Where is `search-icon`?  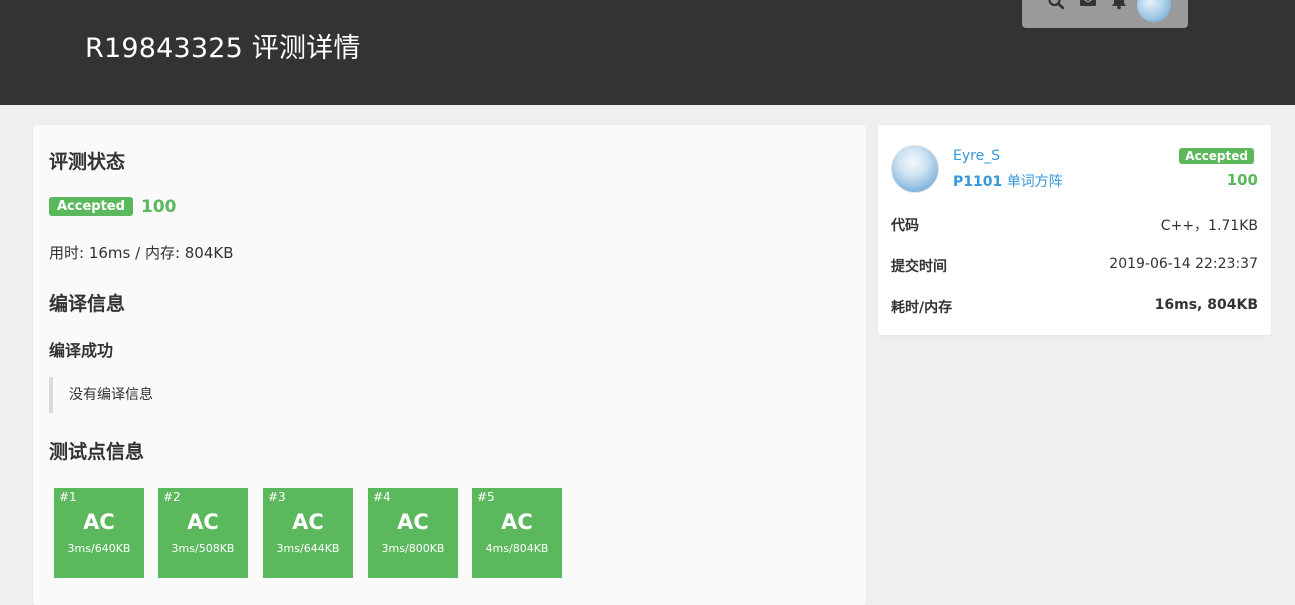 search-icon is located at coordinates (1056, 6).